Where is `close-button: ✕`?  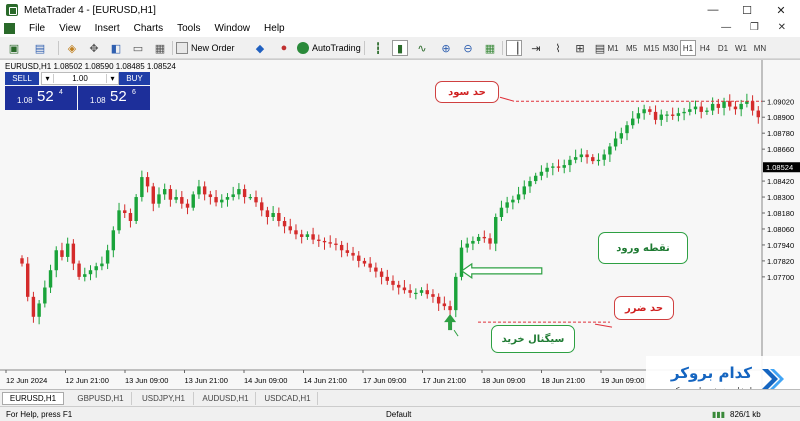 close-button: ✕ is located at coordinates (781, 10).